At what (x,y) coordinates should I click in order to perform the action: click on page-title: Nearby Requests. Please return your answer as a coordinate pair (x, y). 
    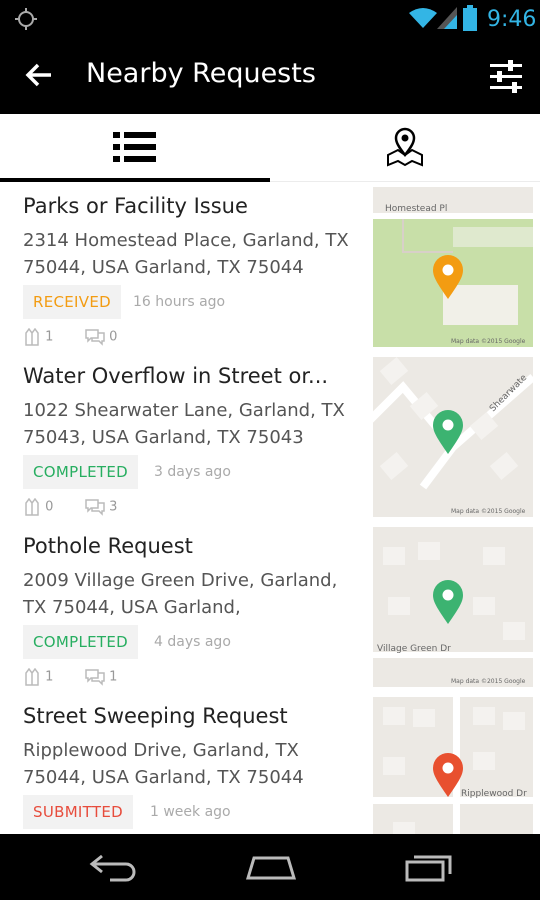
    Looking at the image, I should click on (201, 73).